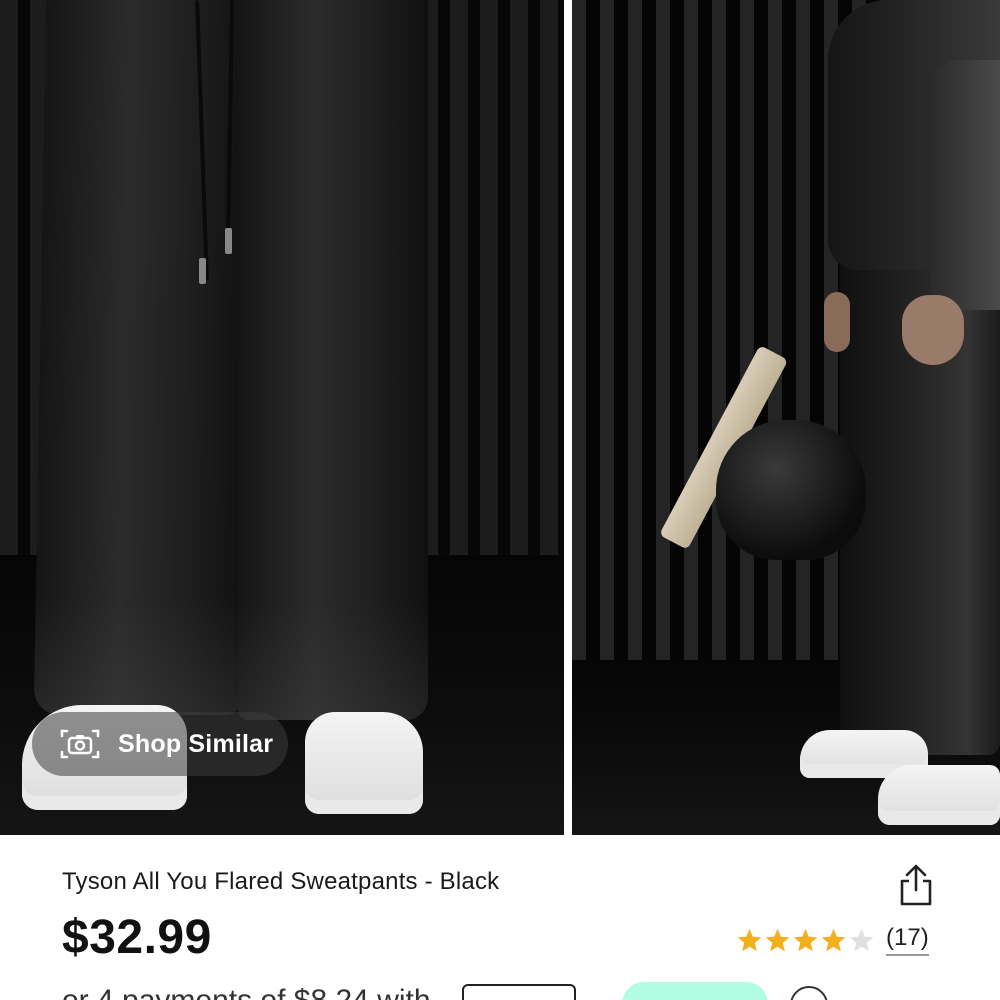 This screenshot has width=1000, height=1000. What do you see at coordinates (137, 937) in the screenshot?
I see `product-price: $32.99` at bounding box center [137, 937].